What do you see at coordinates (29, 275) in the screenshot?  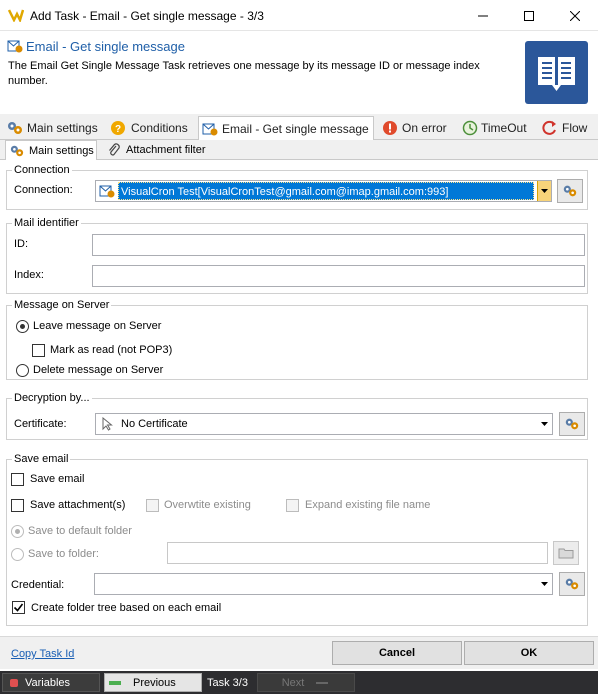 I see `index-label: Index:` at bounding box center [29, 275].